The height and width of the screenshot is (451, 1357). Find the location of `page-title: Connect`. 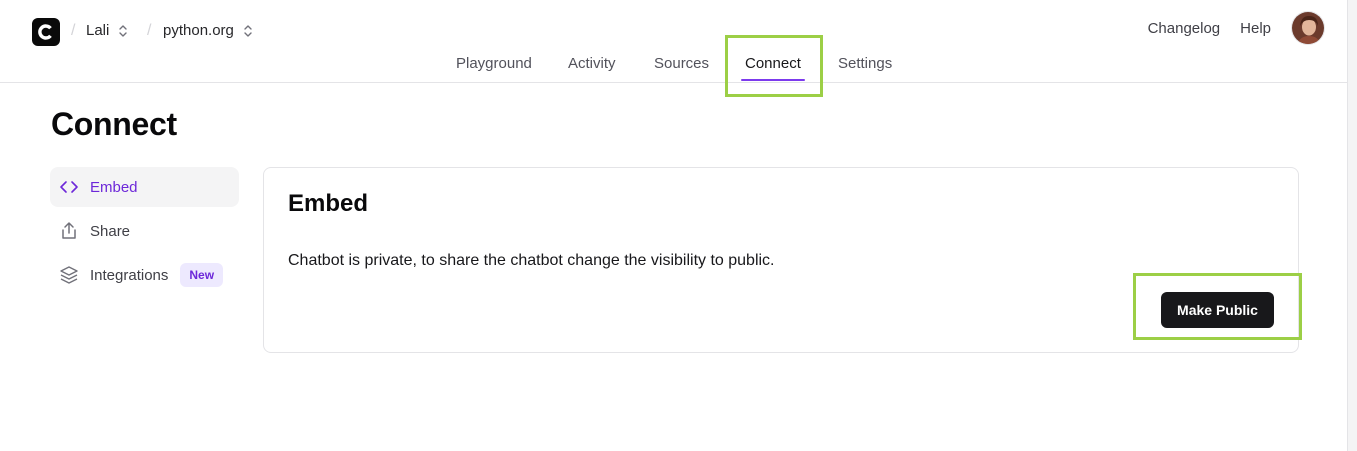

page-title: Connect is located at coordinates (114, 124).